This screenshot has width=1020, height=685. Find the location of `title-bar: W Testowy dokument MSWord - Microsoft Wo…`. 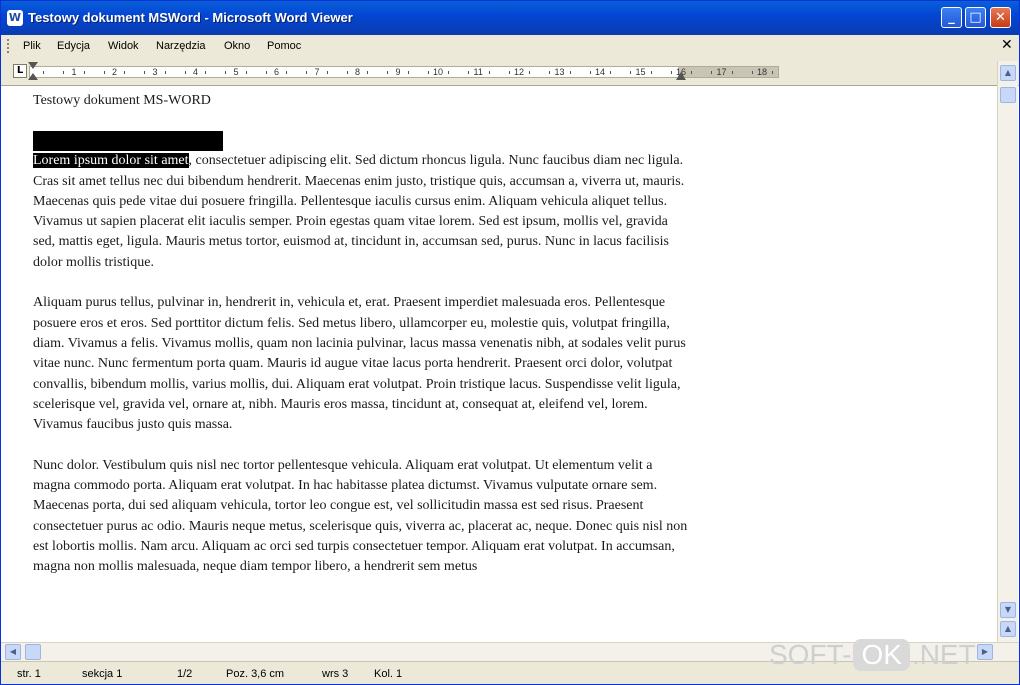

title-bar: W Testowy dokument MSWord - Microsoft Wo… is located at coordinates (510, 18).